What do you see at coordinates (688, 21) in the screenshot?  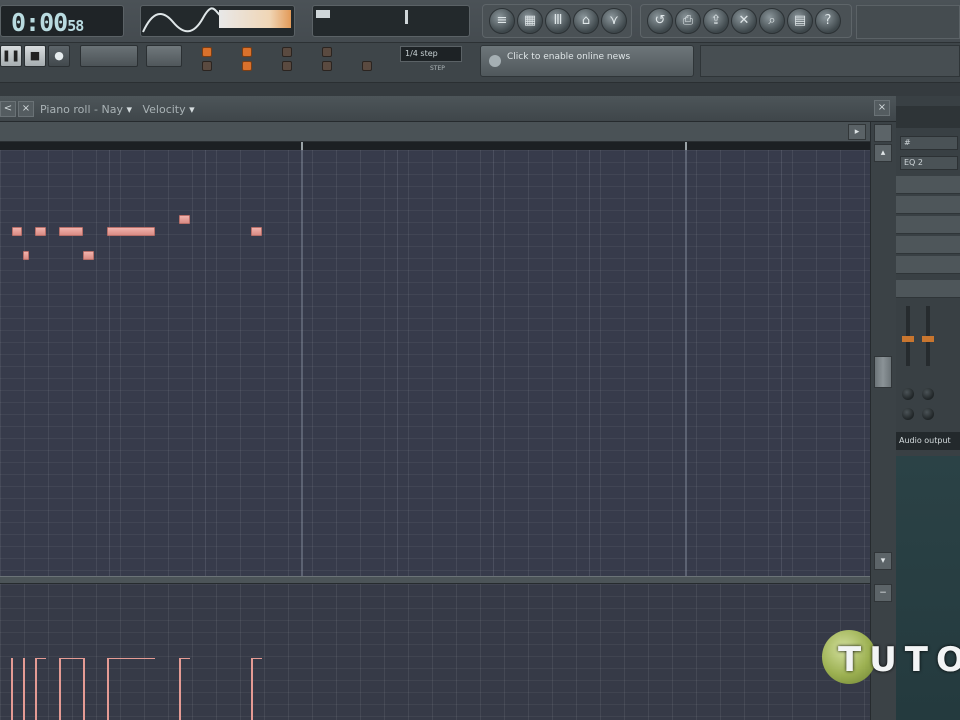 I see `render-icon: ⎙` at bounding box center [688, 21].